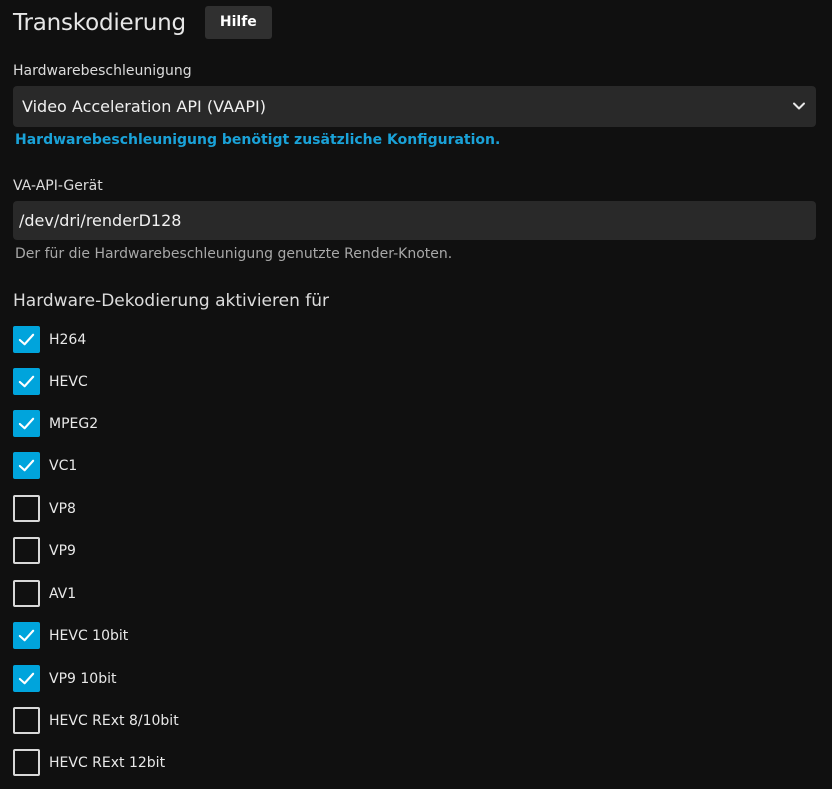 The image size is (832, 789). I want to click on checkbox-vc1, so click(26, 465).